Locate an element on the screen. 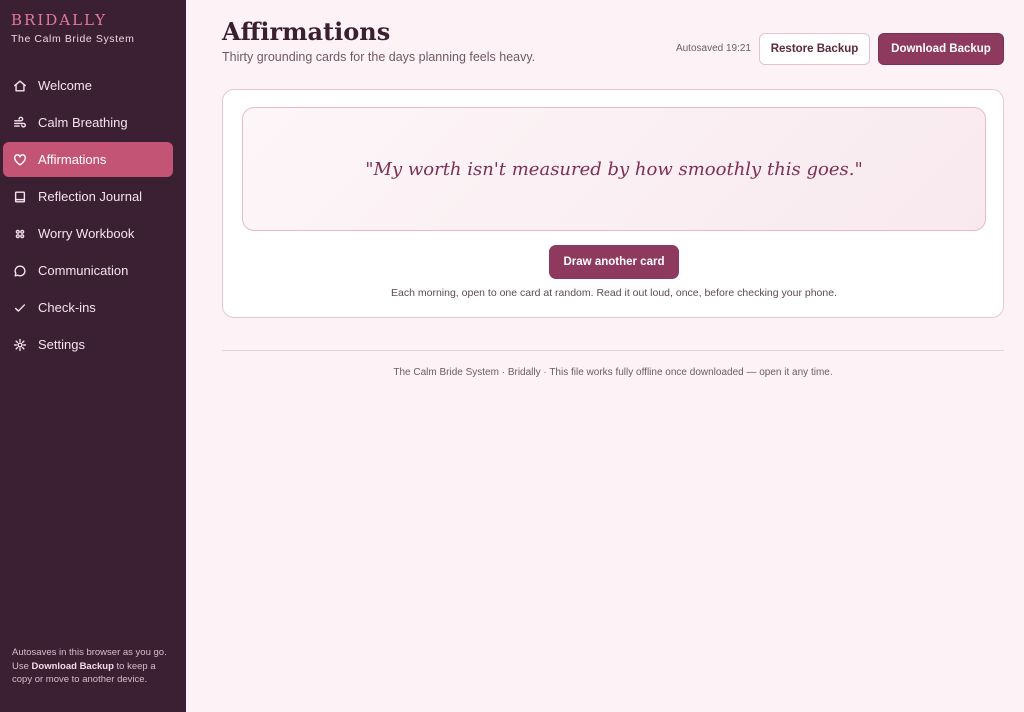 This screenshot has height=712, width=1024. sidebar-item-label: Worry Workbook is located at coordinates (86, 233).